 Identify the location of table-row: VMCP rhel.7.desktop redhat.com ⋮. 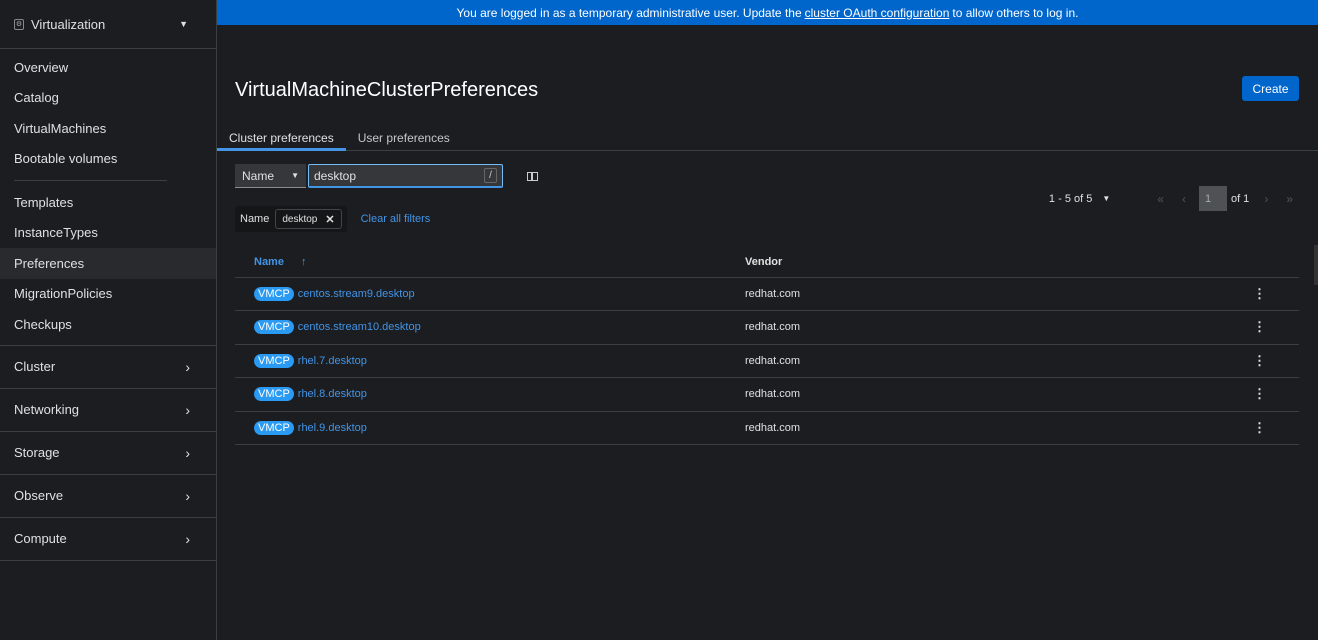
(767, 361).